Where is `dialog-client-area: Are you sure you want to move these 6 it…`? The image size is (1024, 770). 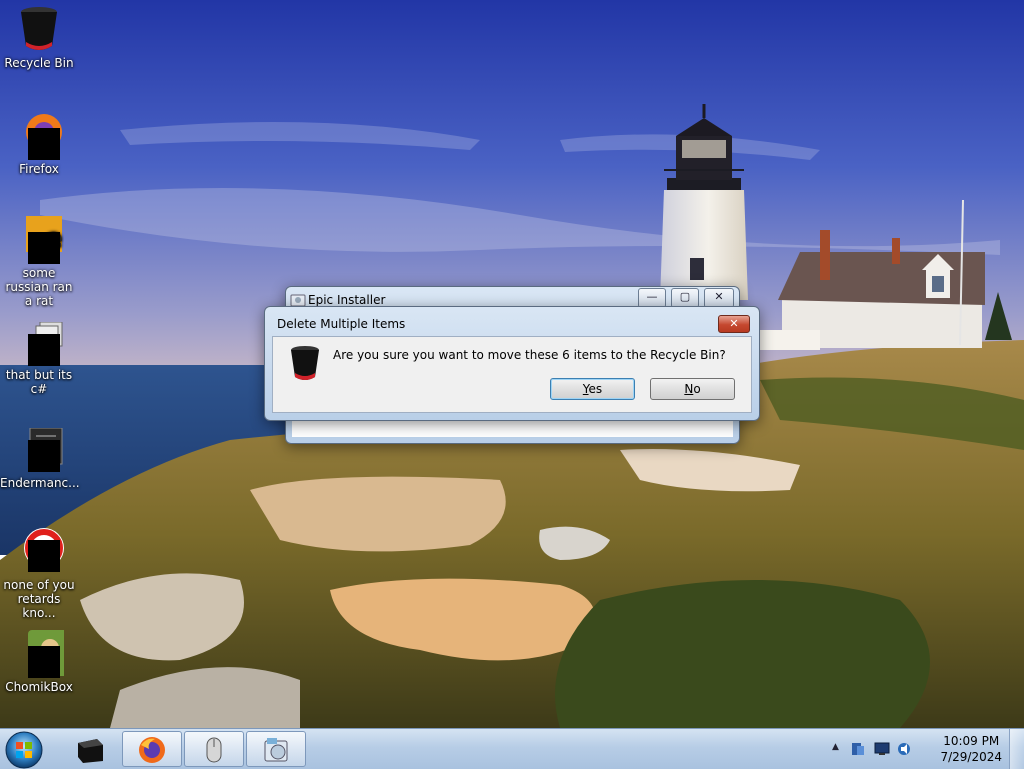 dialog-client-area: Are you sure you want to move these 6 it… is located at coordinates (512, 374).